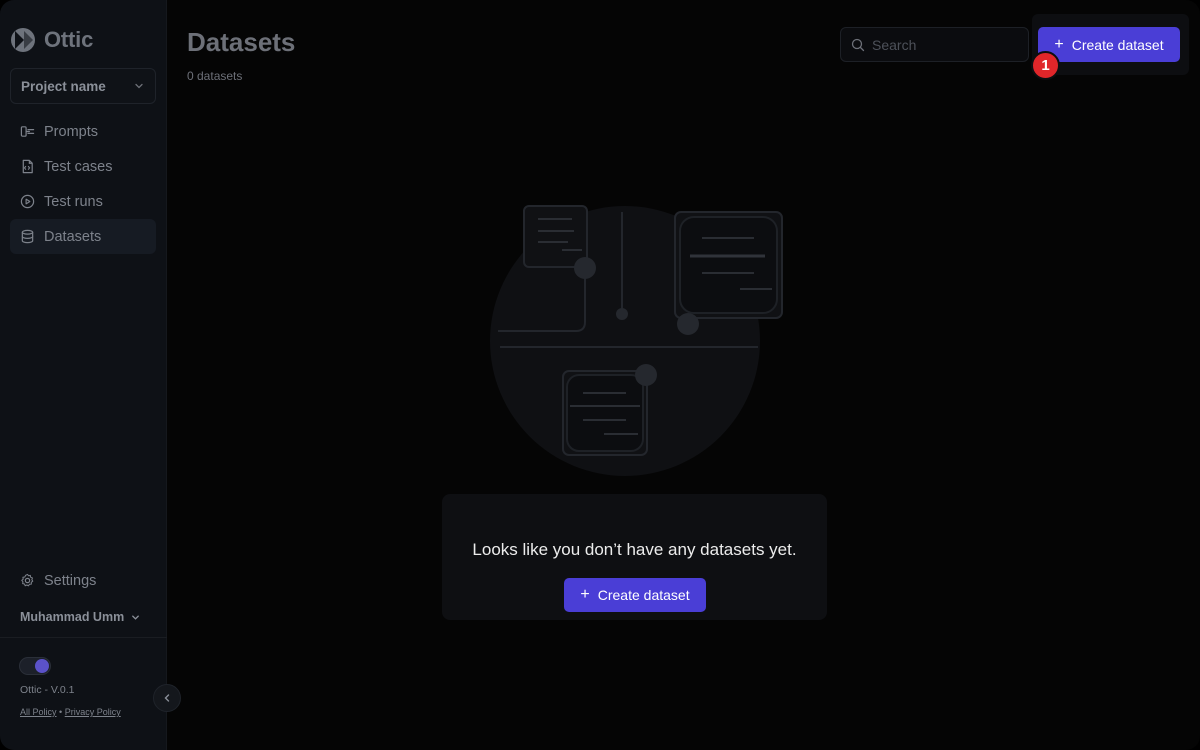 Image resolution: width=1200 pixels, height=750 pixels. What do you see at coordinates (47, 690) in the screenshot?
I see `version-label: Ottic - V.0.1` at bounding box center [47, 690].